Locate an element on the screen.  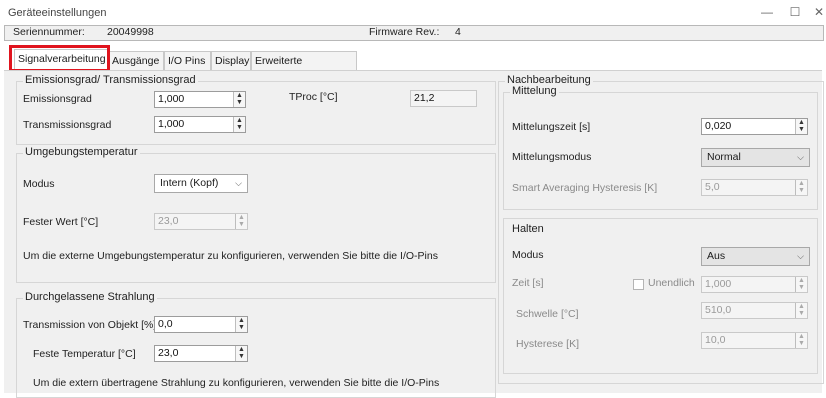
mittelungszeit-label: Mittelungszeit [s] is located at coordinates (551, 127).